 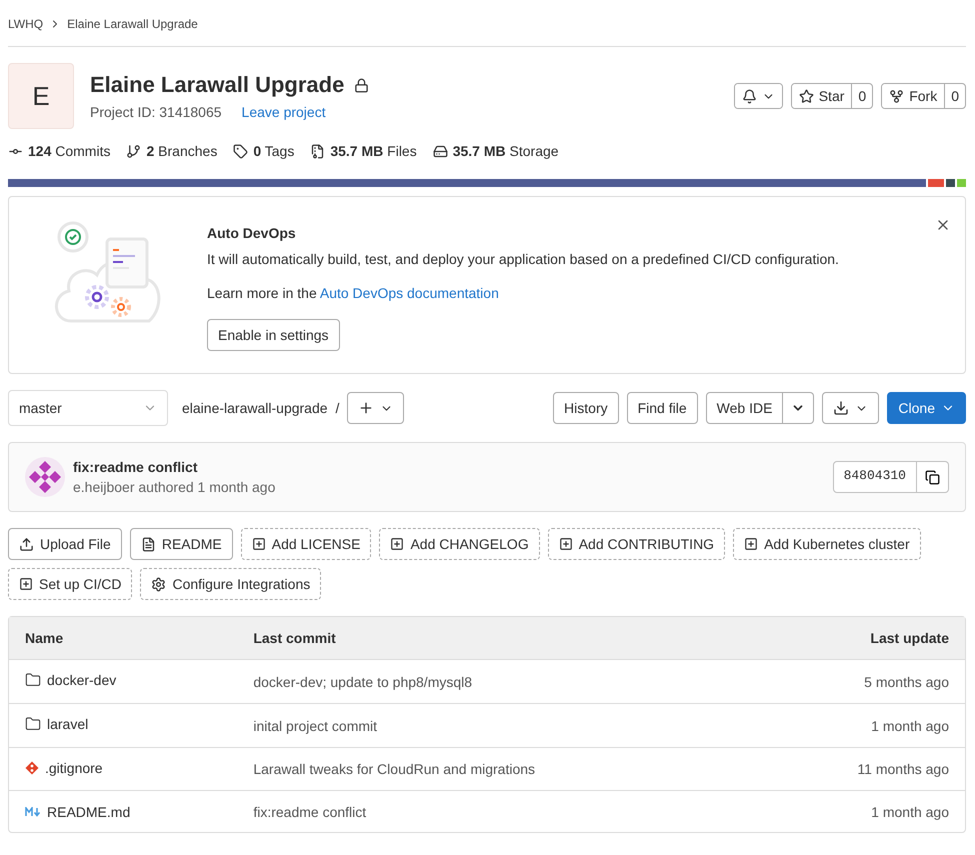 I want to click on commit-title: fix:readme conflict, so click(x=449, y=467).